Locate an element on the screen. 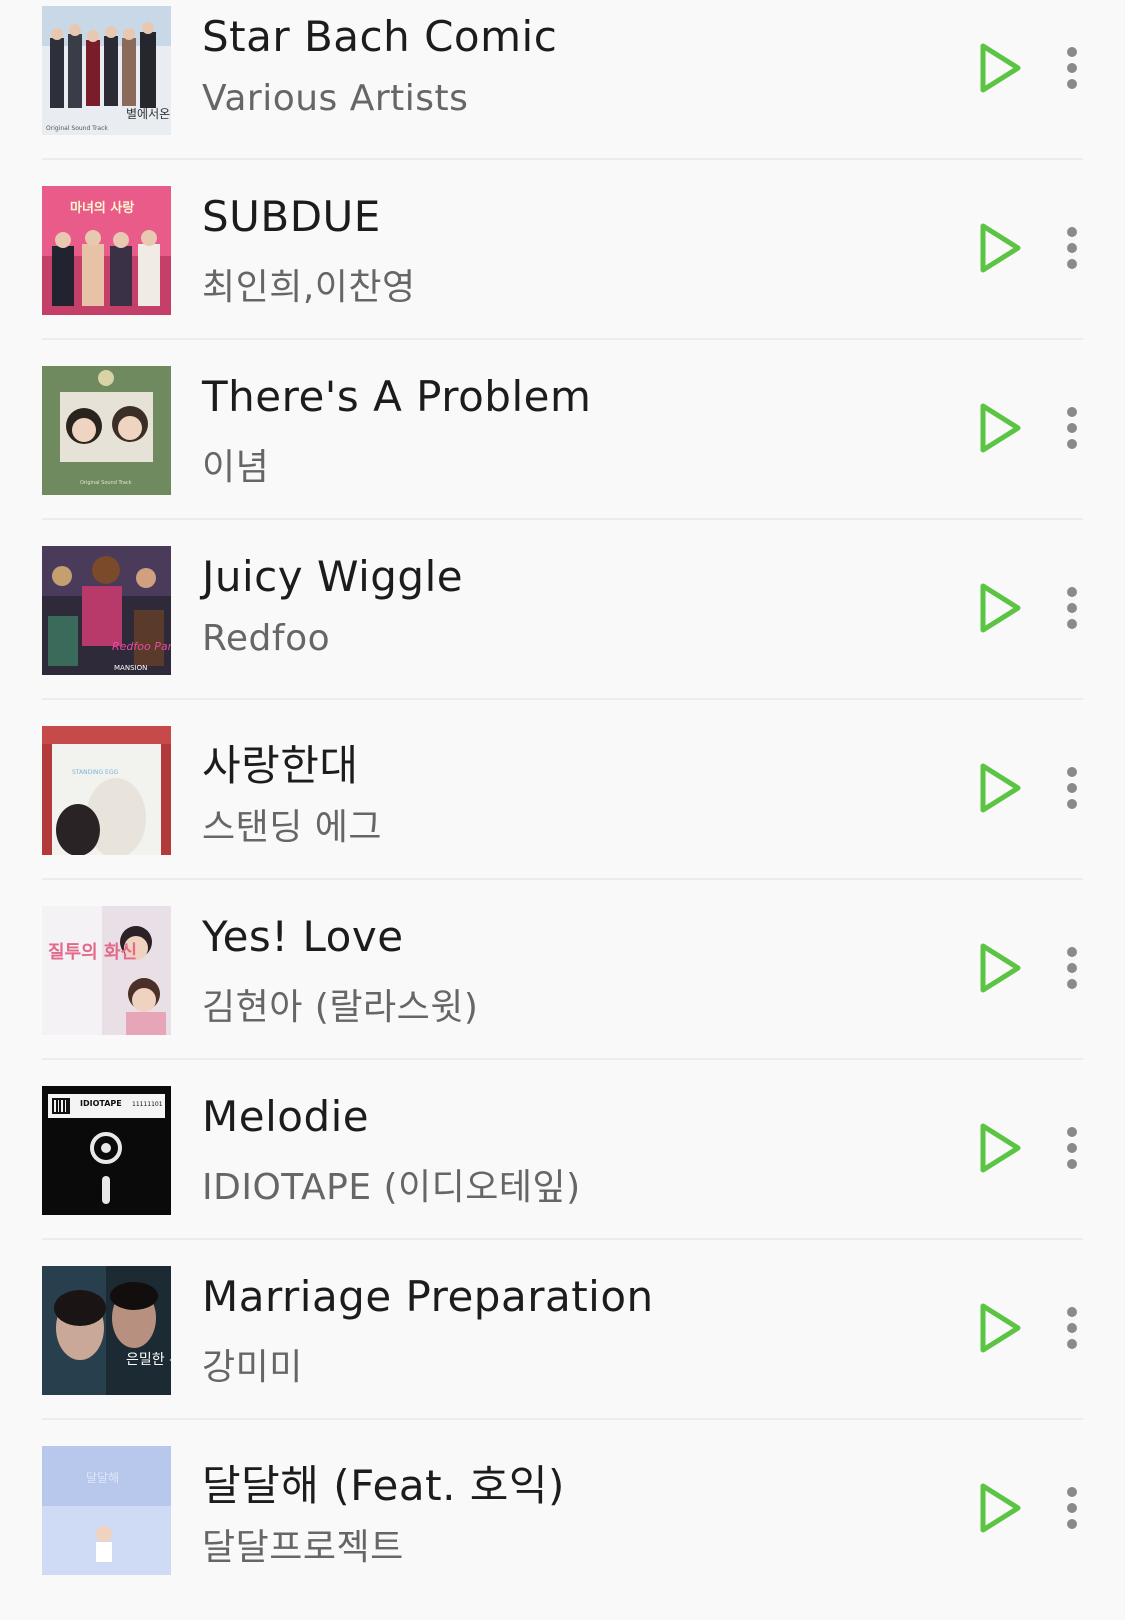 The height and width of the screenshot is (1620, 1125). song-title: Marriage Preparation is located at coordinates (428, 1296).